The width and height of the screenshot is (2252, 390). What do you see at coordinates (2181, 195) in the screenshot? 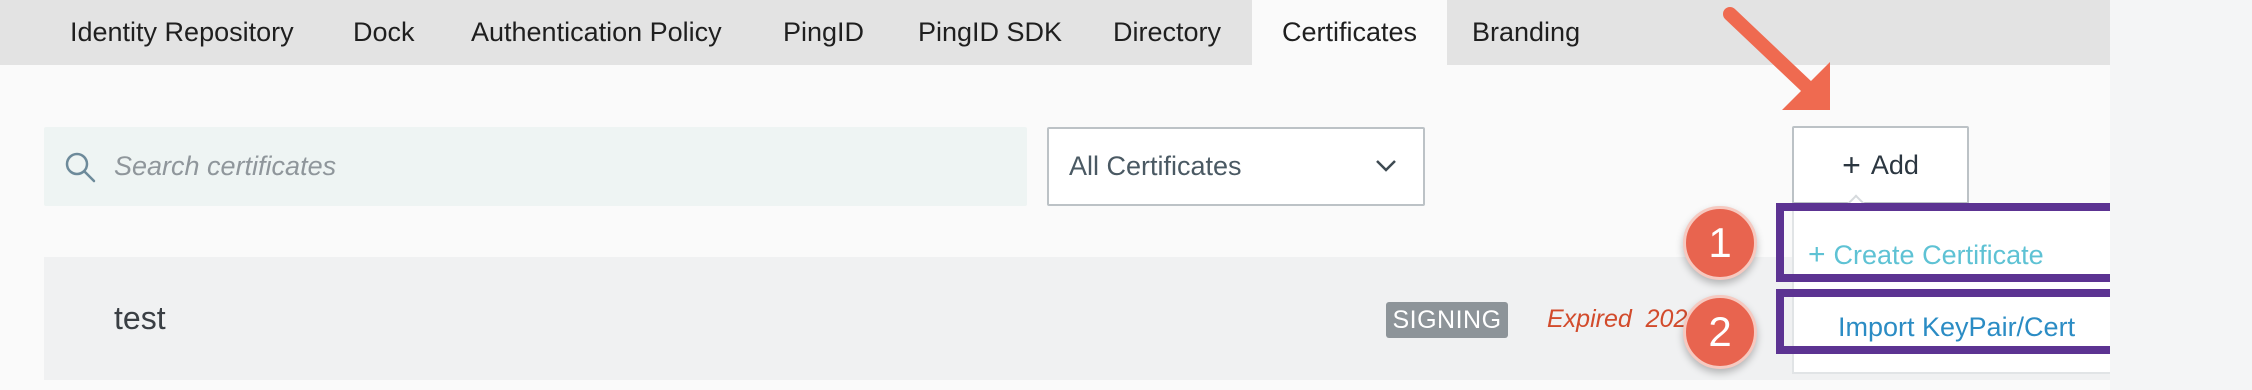
I see `right-gutter` at bounding box center [2181, 195].